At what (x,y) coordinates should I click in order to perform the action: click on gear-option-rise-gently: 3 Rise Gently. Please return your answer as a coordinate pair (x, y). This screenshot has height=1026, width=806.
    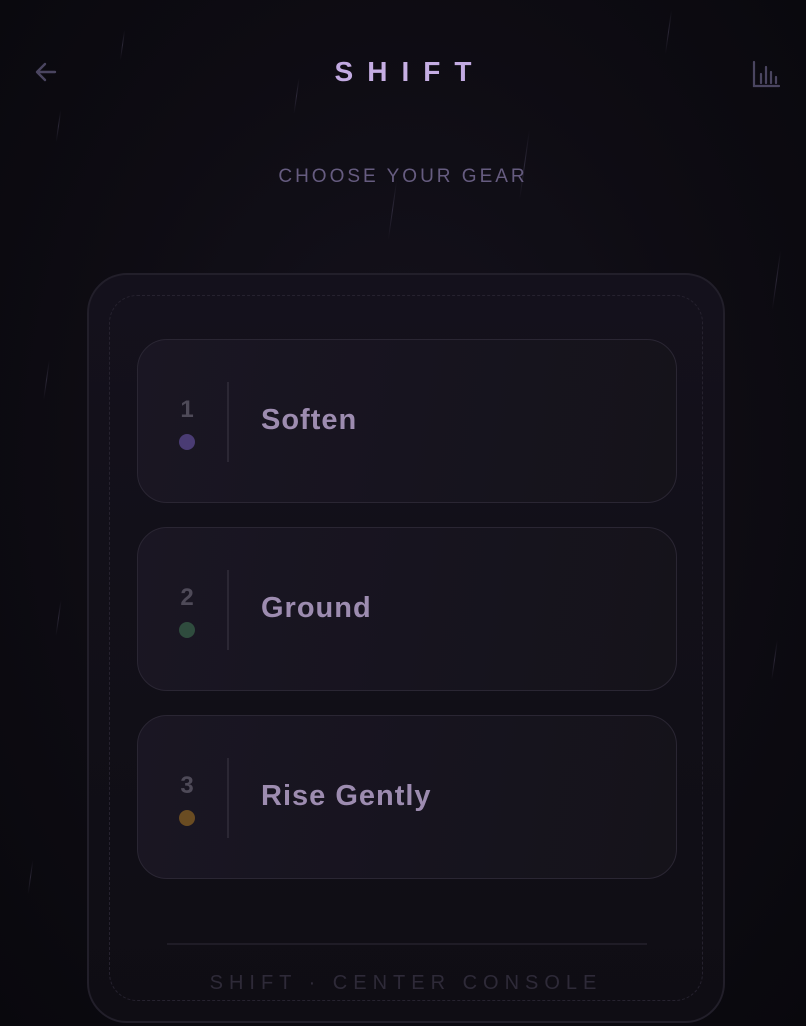
    Looking at the image, I should click on (407, 797).